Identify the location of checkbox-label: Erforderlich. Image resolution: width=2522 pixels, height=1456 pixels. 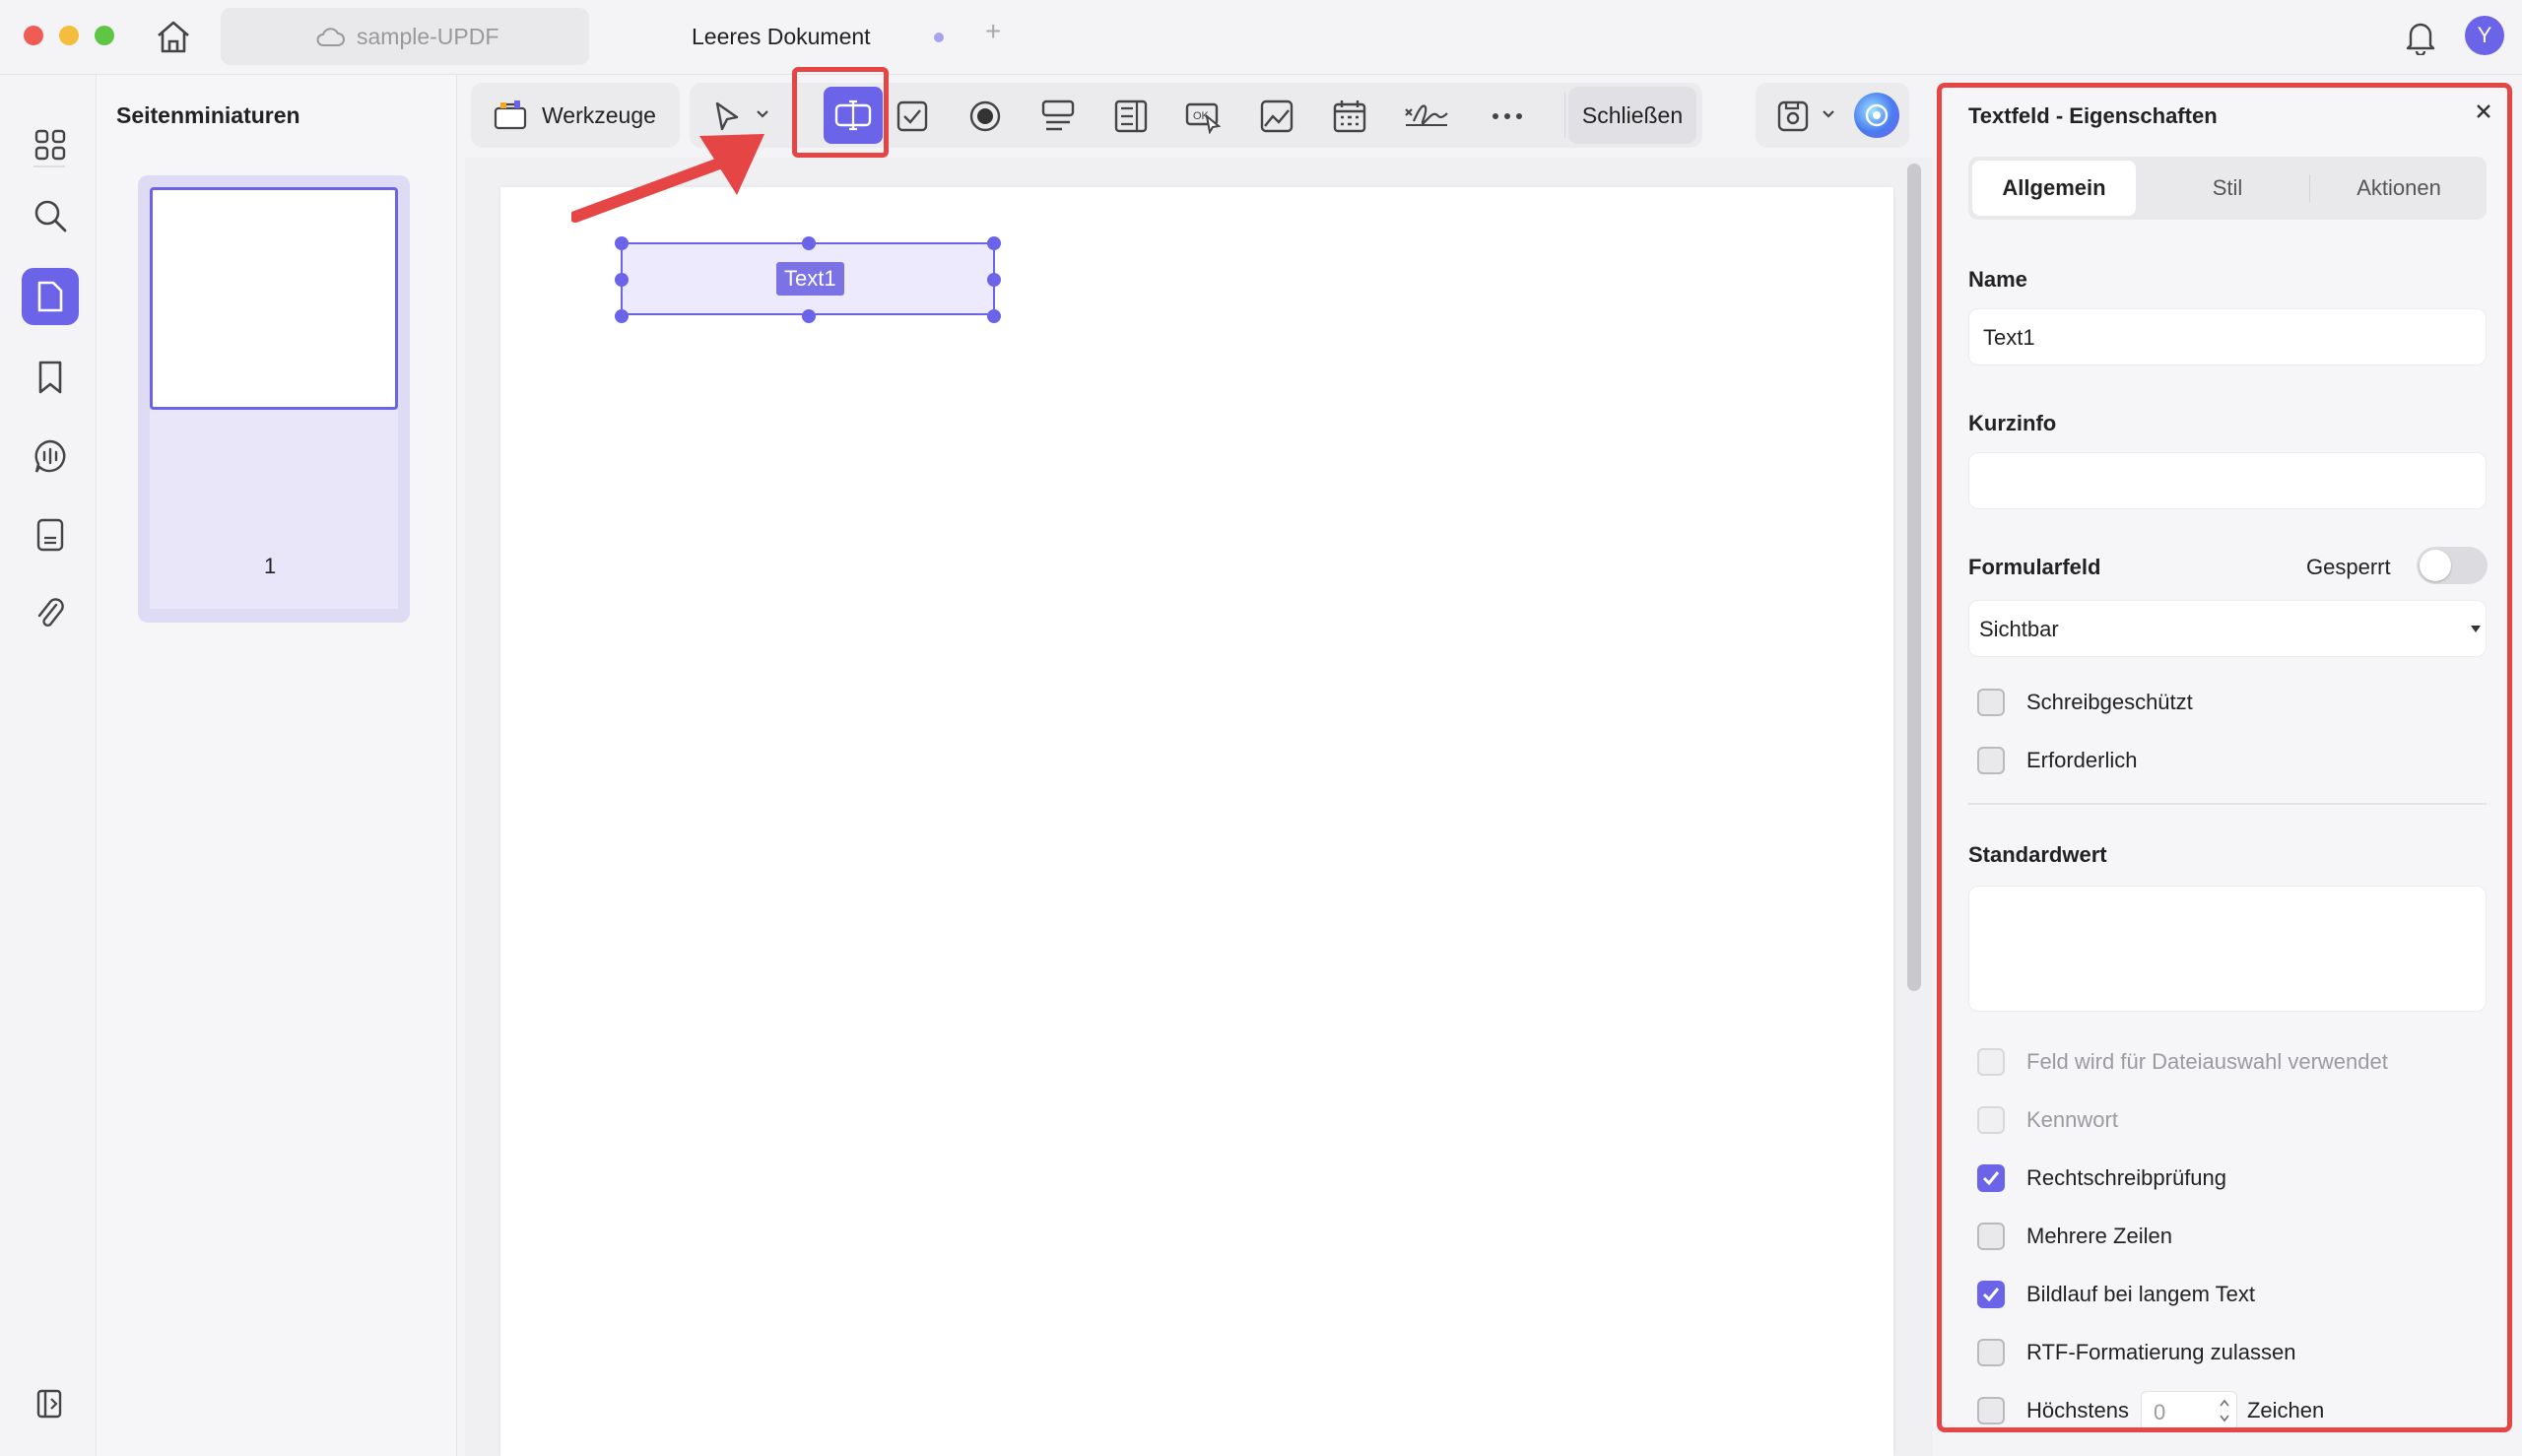
(2082, 760).